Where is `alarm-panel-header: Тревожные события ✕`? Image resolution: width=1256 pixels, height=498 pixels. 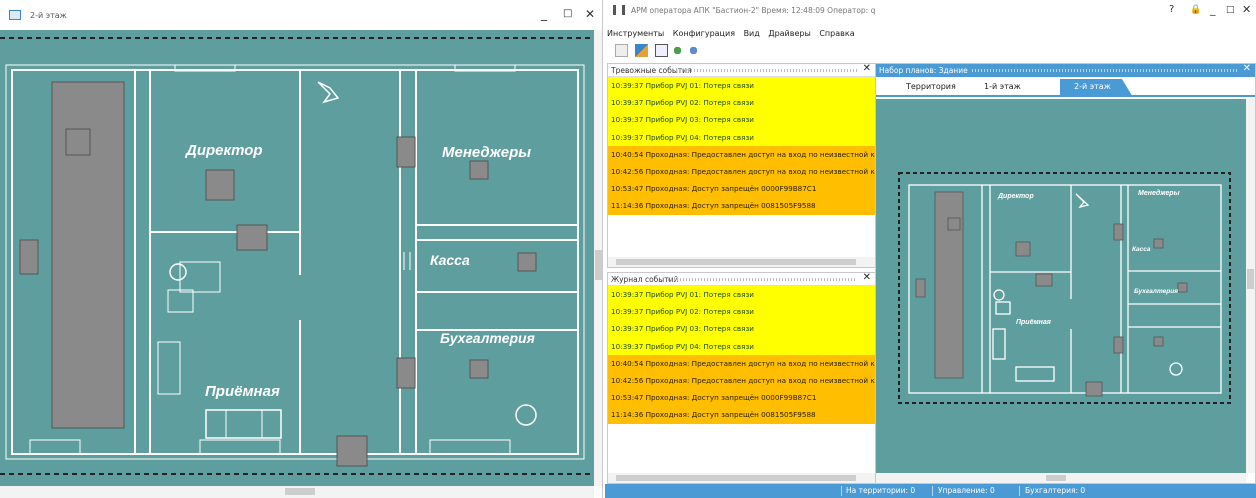
alarm-panel-header: Тревожные события ✕ is located at coordinates (741, 70).